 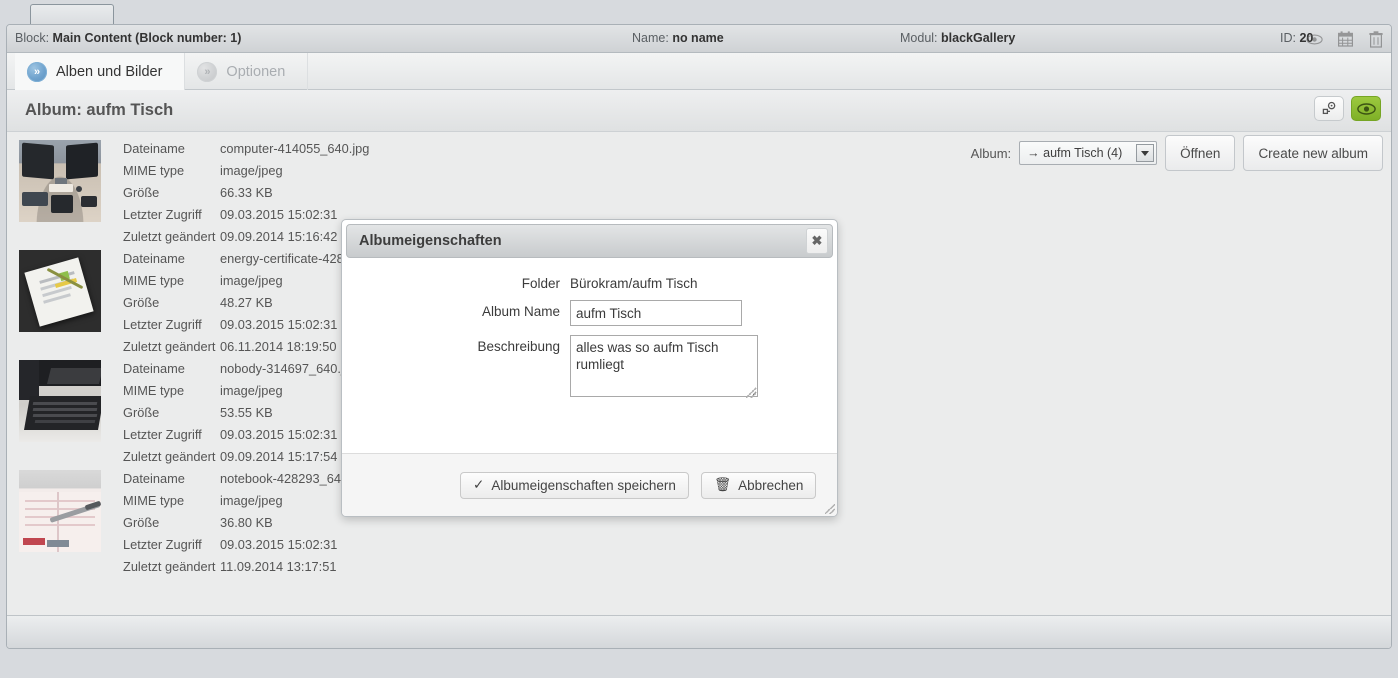 I want to click on meta-row: Zuletzt geändert 11.09.2014 13:17:51, so click(x=246, y=567).